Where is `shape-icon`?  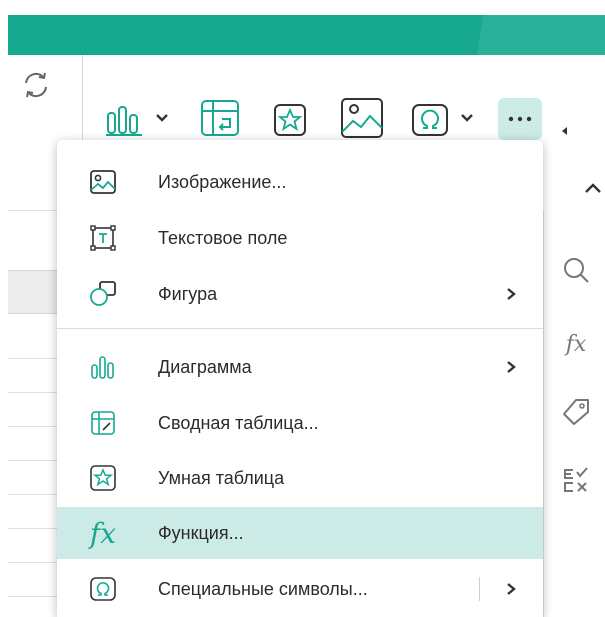
shape-icon is located at coordinates (103, 294).